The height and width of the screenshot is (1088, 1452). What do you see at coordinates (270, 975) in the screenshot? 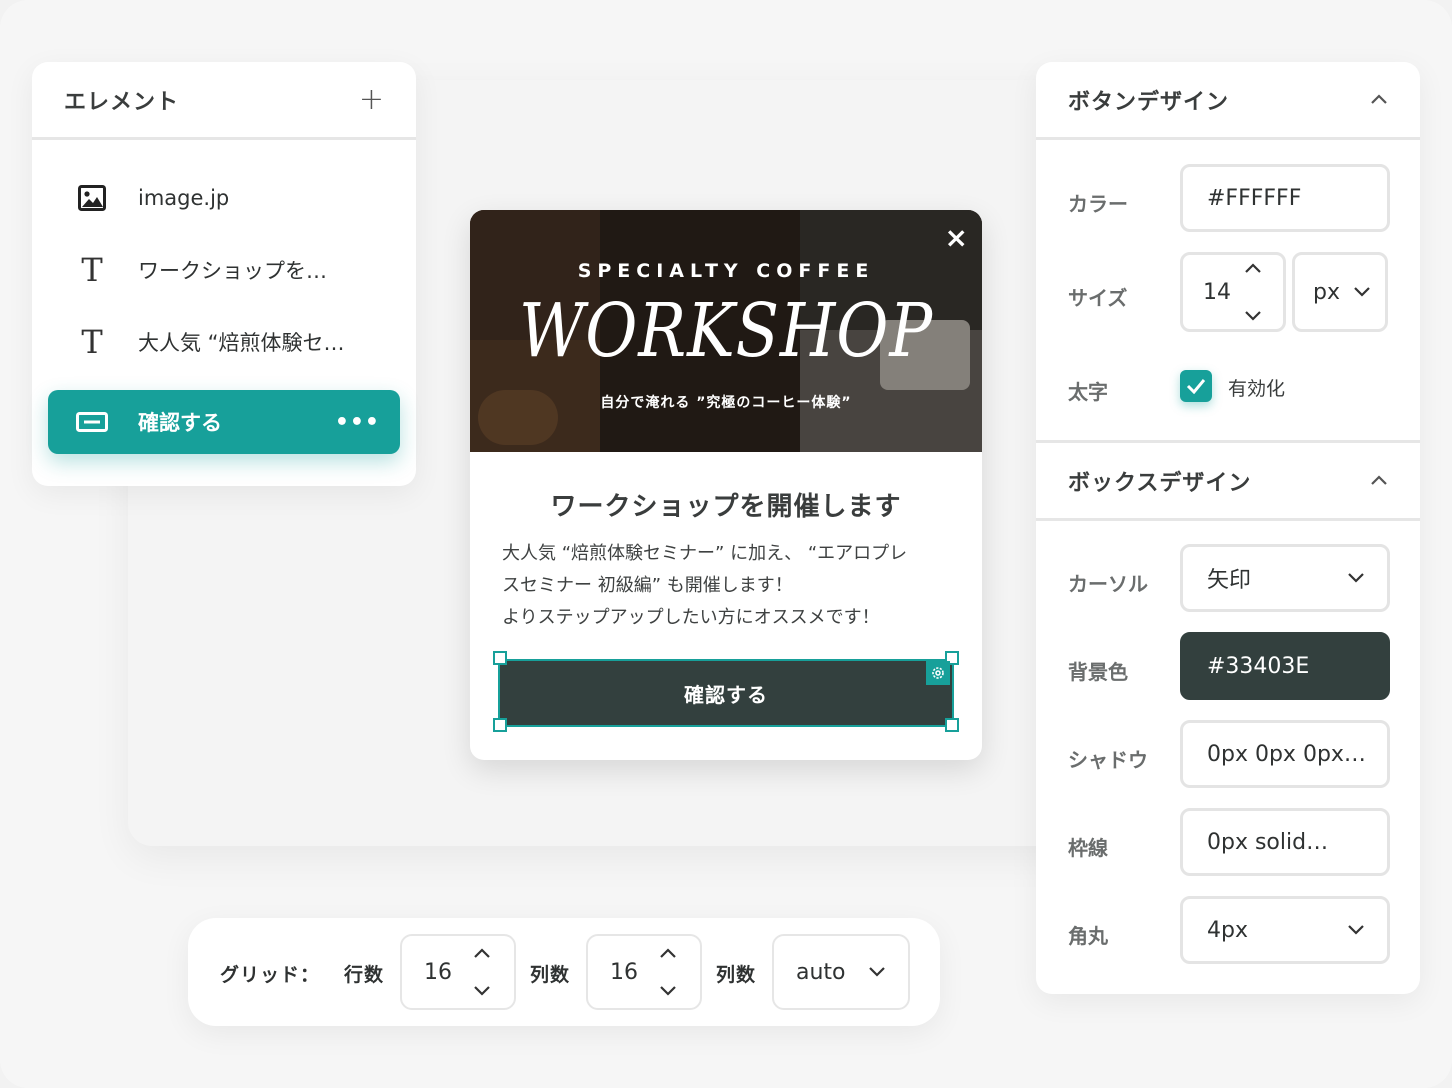
I see `grid-label: グリッド：` at bounding box center [270, 975].